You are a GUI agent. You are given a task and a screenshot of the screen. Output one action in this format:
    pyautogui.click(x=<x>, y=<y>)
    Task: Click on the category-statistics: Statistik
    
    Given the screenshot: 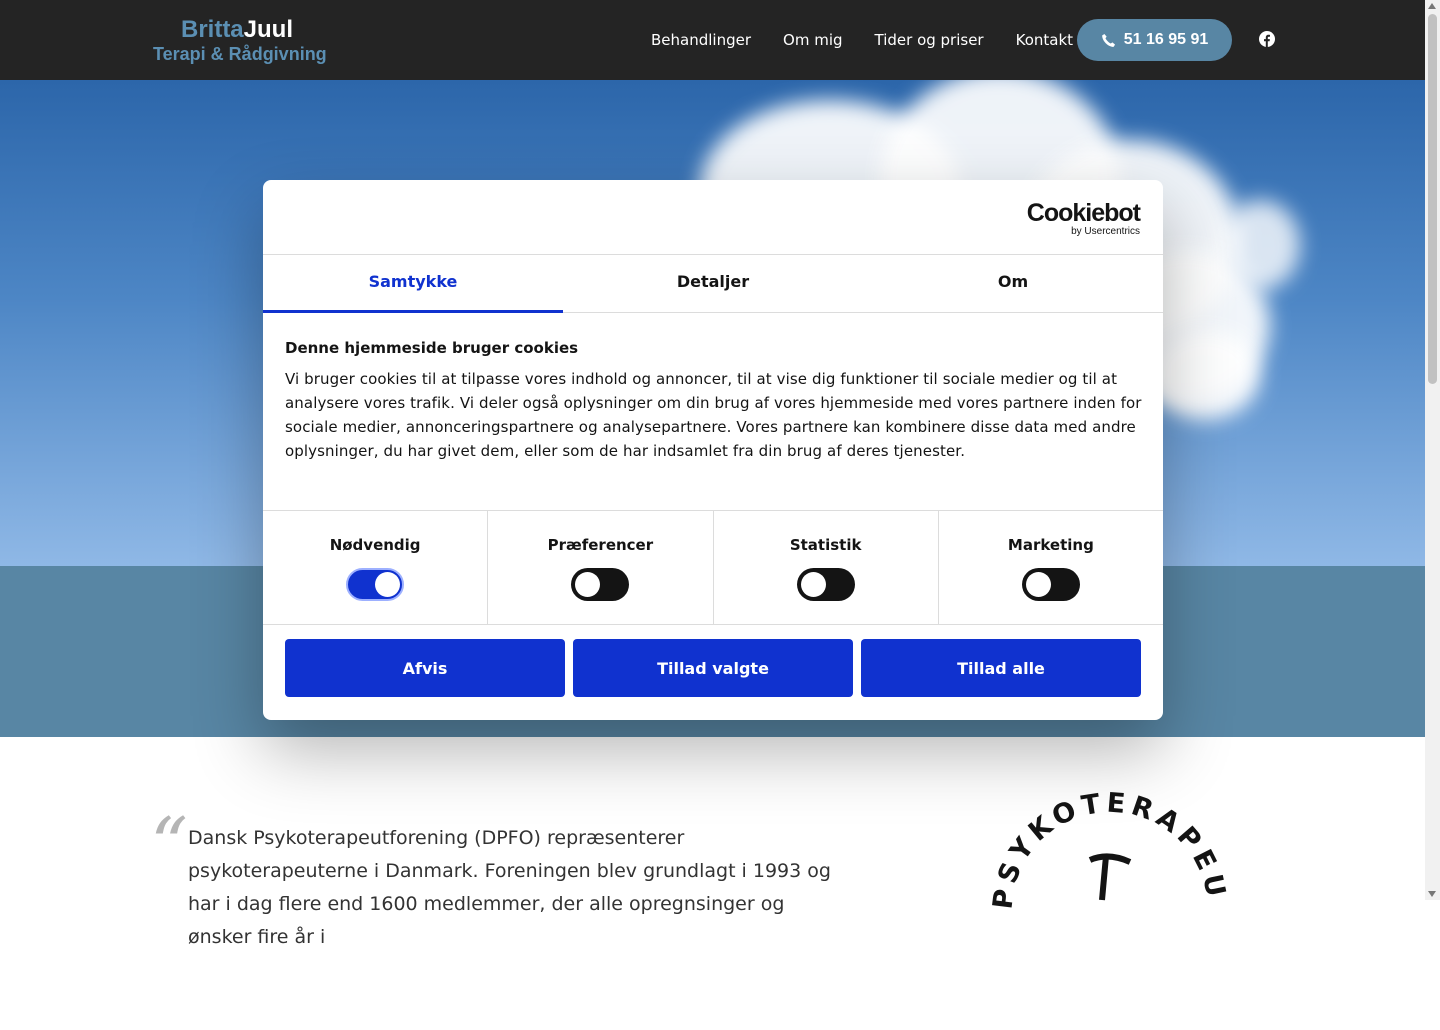 What is the action you would take?
    pyautogui.click(x=826, y=567)
    